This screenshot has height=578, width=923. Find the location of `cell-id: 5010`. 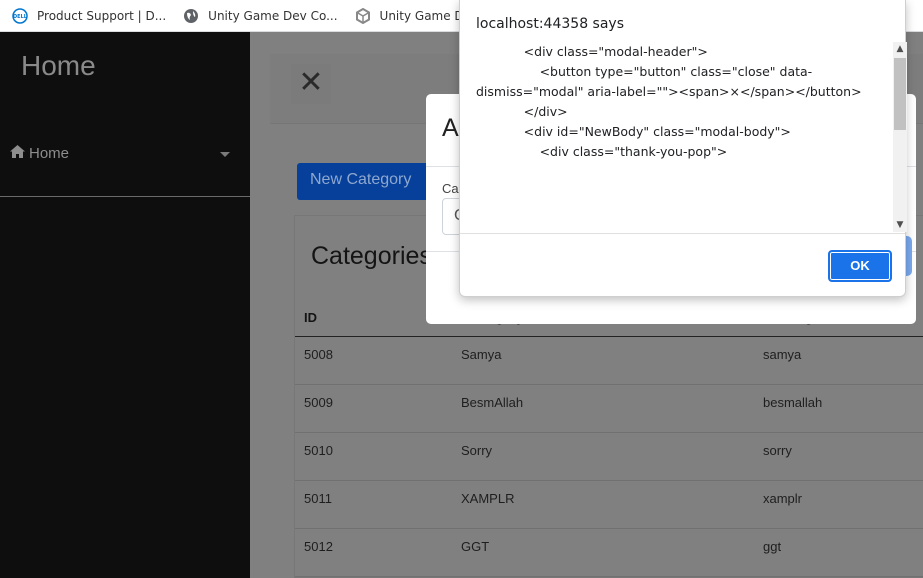

cell-id: 5010 is located at coordinates (318, 450).